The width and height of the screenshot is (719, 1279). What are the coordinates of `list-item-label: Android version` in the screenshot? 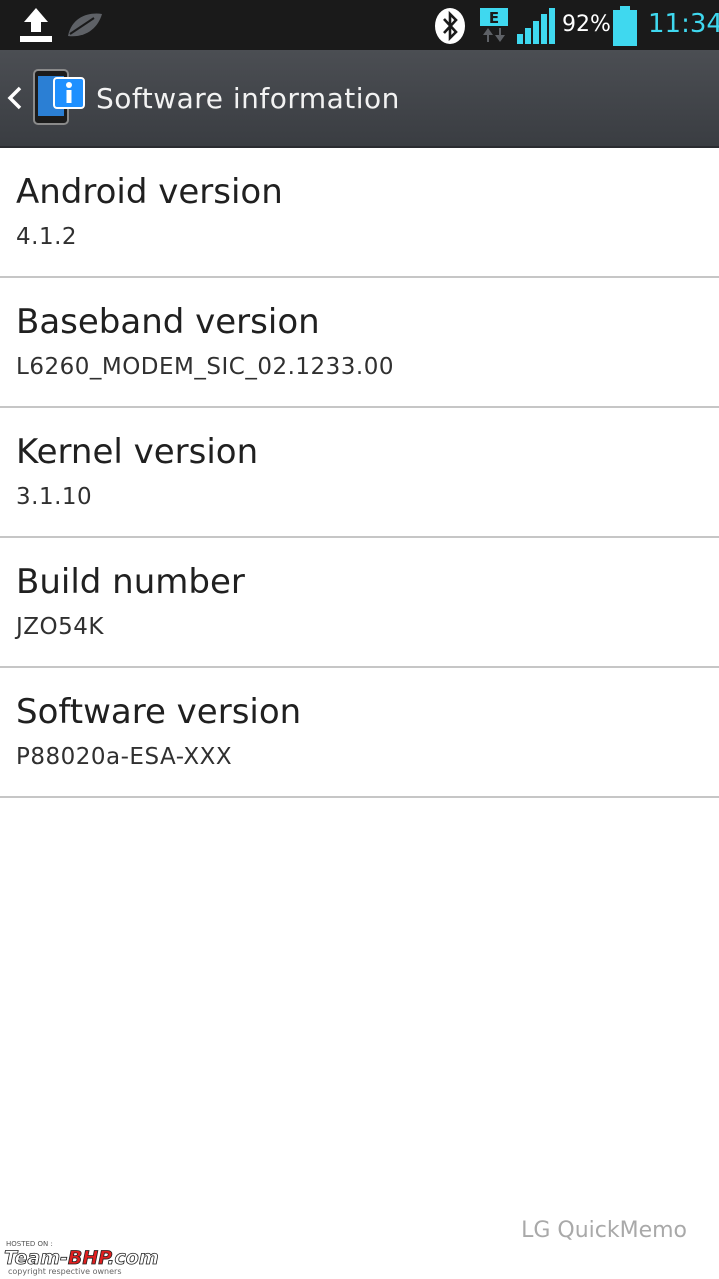 It's located at (149, 192).